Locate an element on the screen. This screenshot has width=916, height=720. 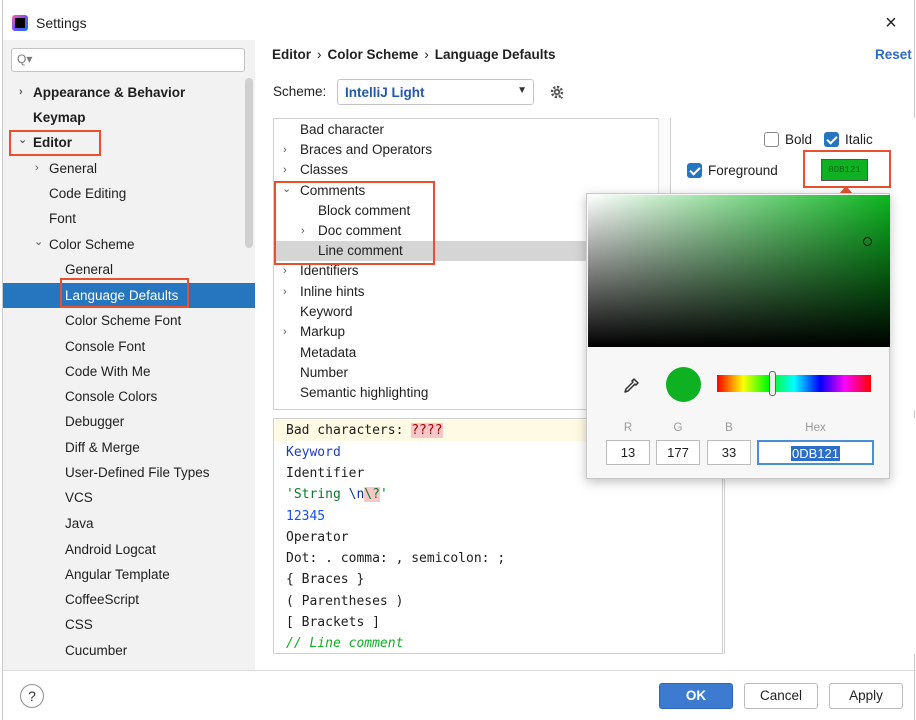
sidebar-item-label: Angular Template is located at coordinates (117, 574).